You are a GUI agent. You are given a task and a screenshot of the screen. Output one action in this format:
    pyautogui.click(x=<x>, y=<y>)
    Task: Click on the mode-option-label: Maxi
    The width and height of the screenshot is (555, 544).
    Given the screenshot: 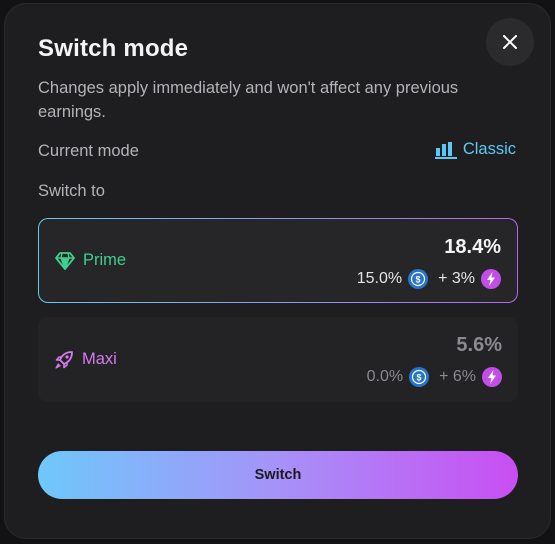 What is the action you would take?
    pyautogui.click(x=99, y=359)
    